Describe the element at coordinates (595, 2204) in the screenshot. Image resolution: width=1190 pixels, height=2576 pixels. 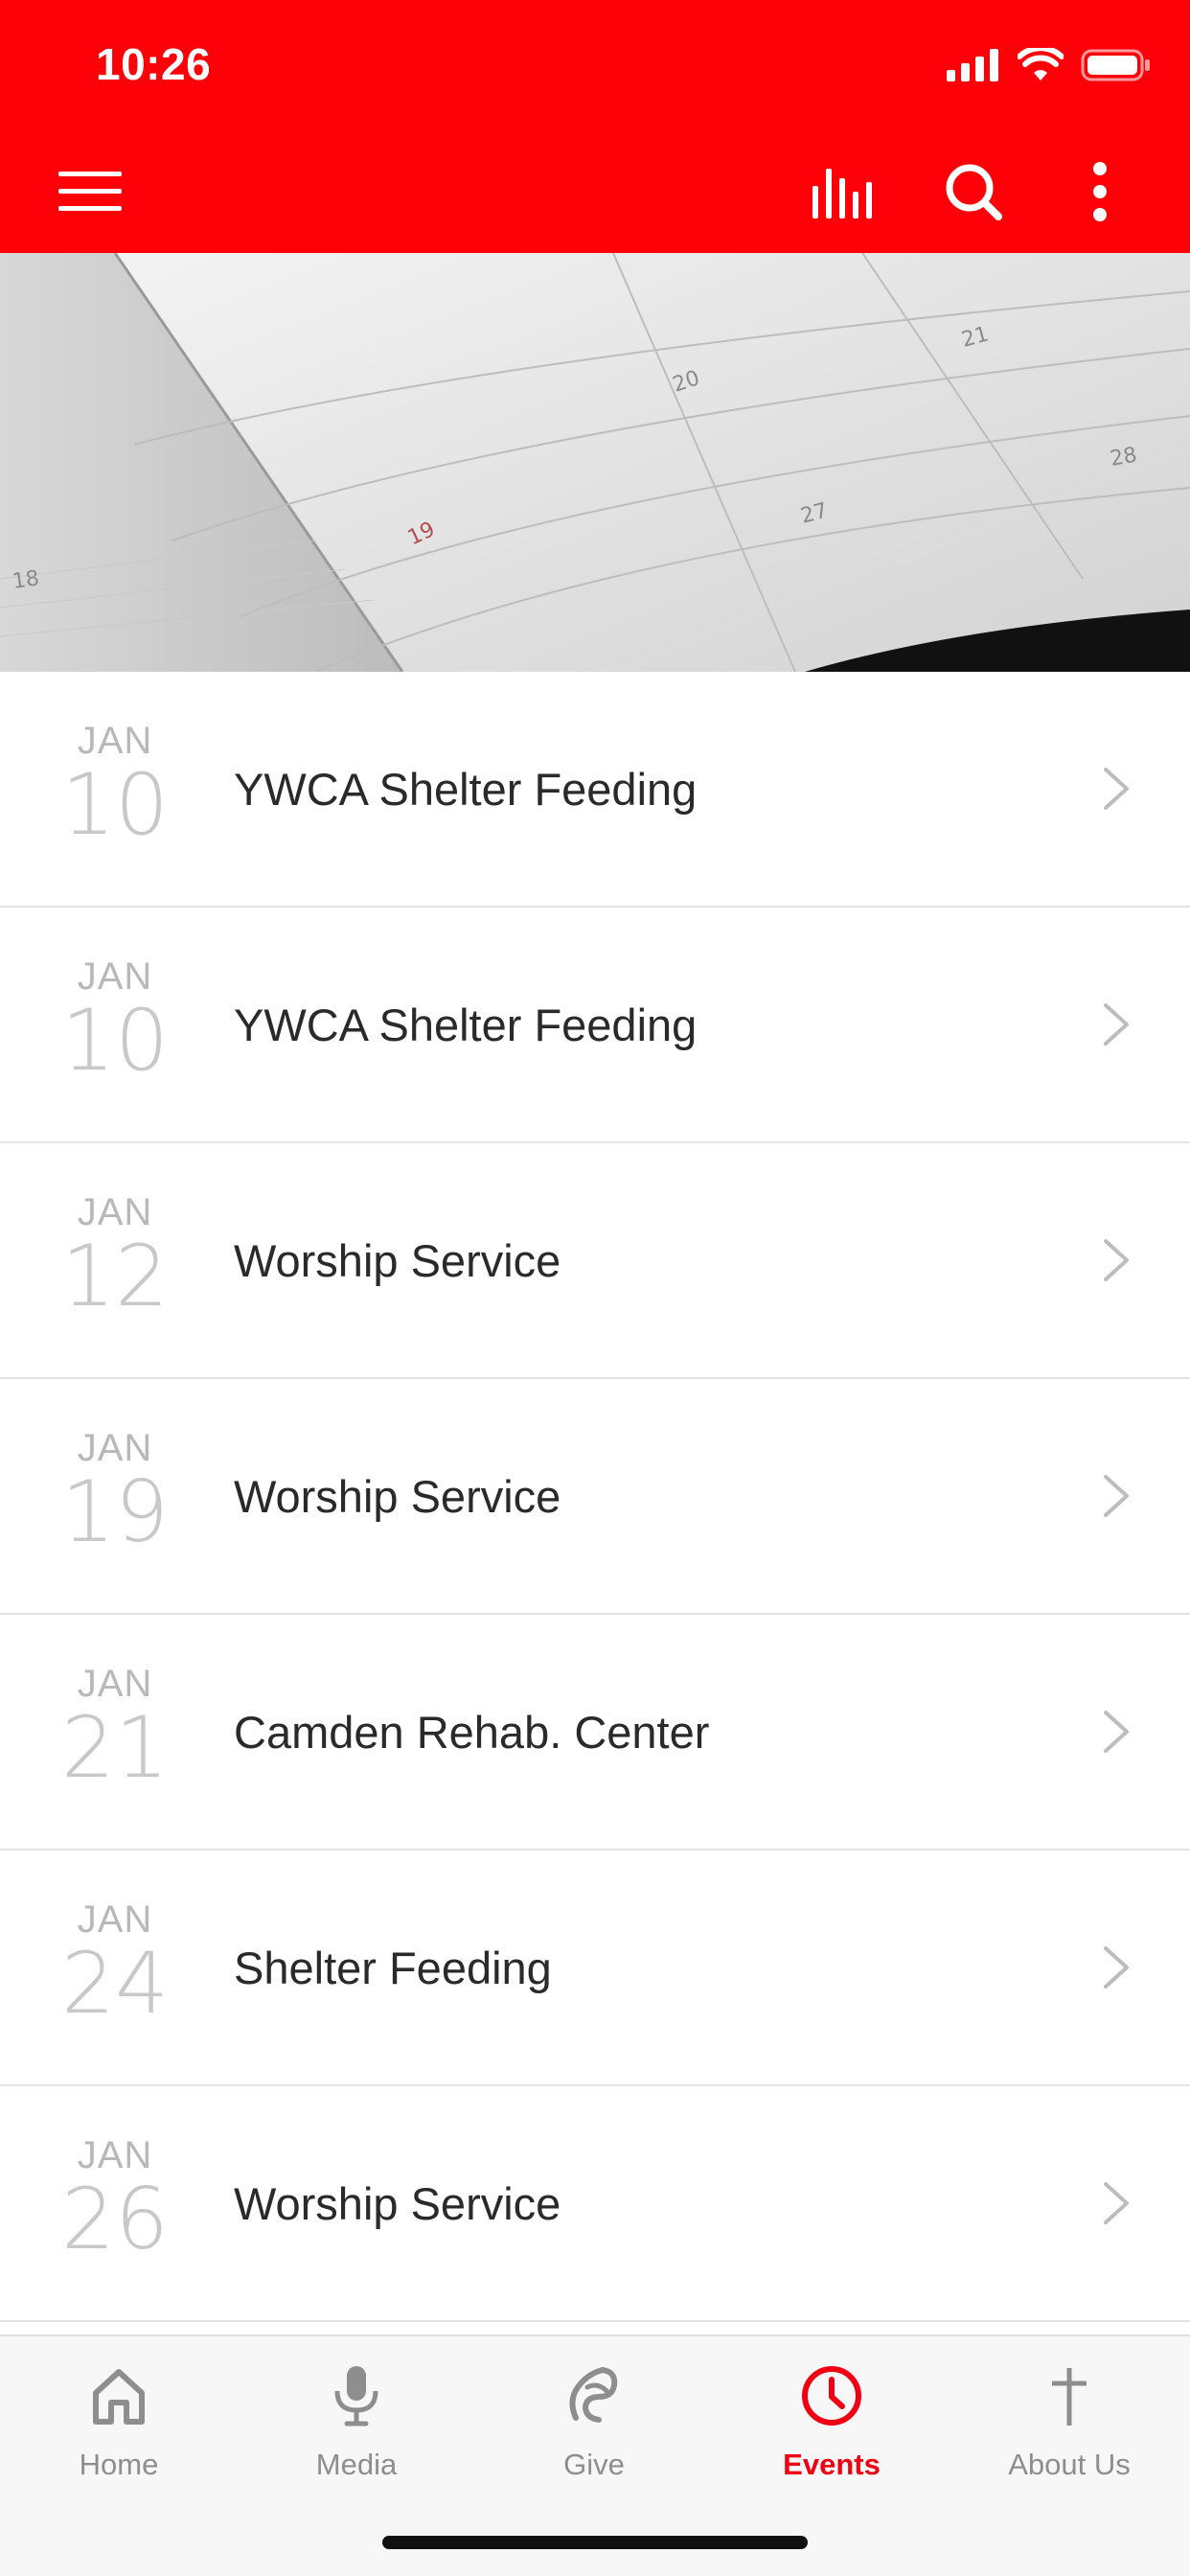
I see `event-row: JAN 26 Worship Service` at that location.